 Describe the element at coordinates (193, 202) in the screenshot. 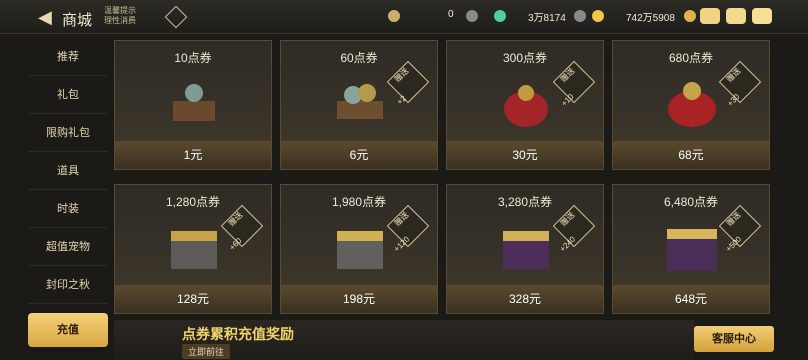

I see `coupon-name: 1,280点券` at that location.